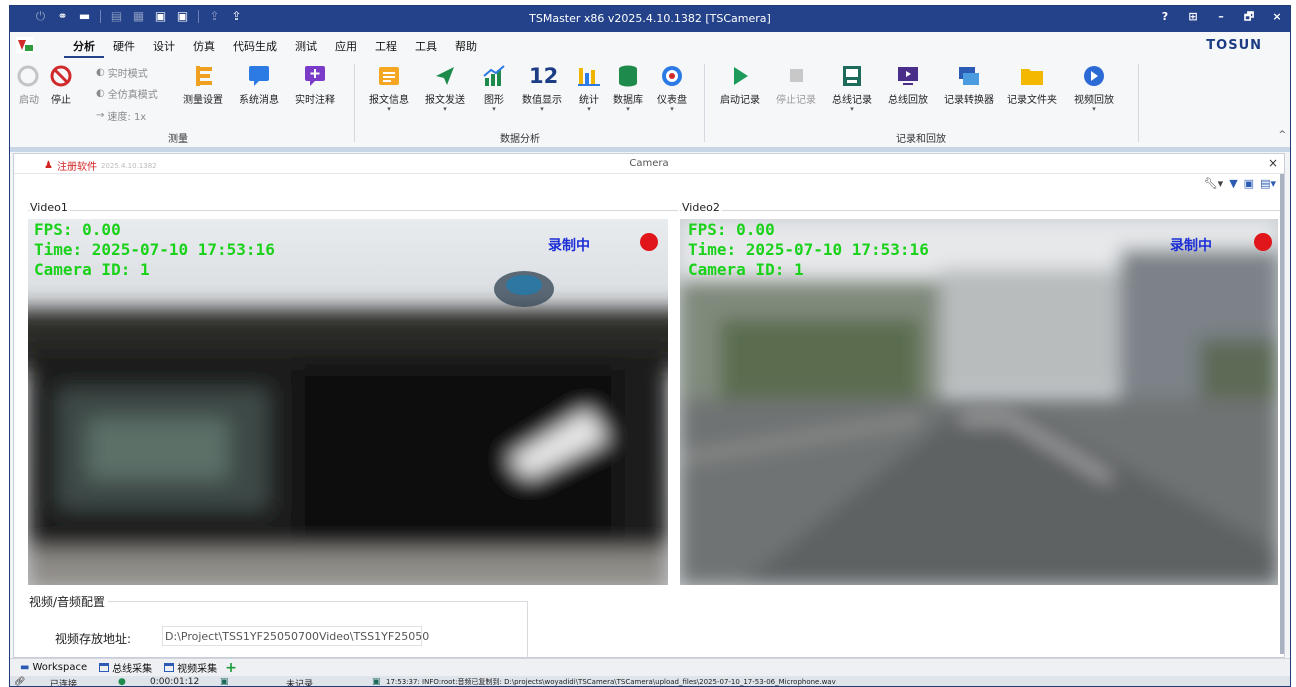 The height and width of the screenshot is (687, 1296). I want to click on tab-bus-capture: 总线采集, so click(125, 667).